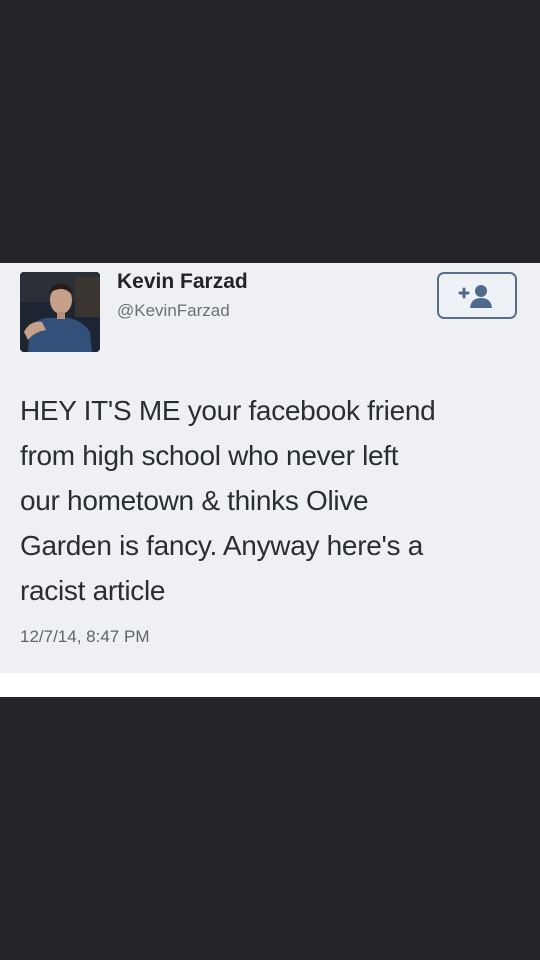 This screenshot has width=540, height=960. I want to click on card-bottom-strip, so click(270, 685).